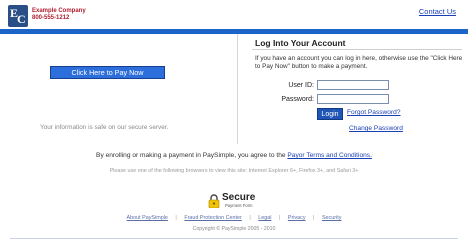  I want to click on secure-payment-badge: Secure Payment Form, so click(238, 201).